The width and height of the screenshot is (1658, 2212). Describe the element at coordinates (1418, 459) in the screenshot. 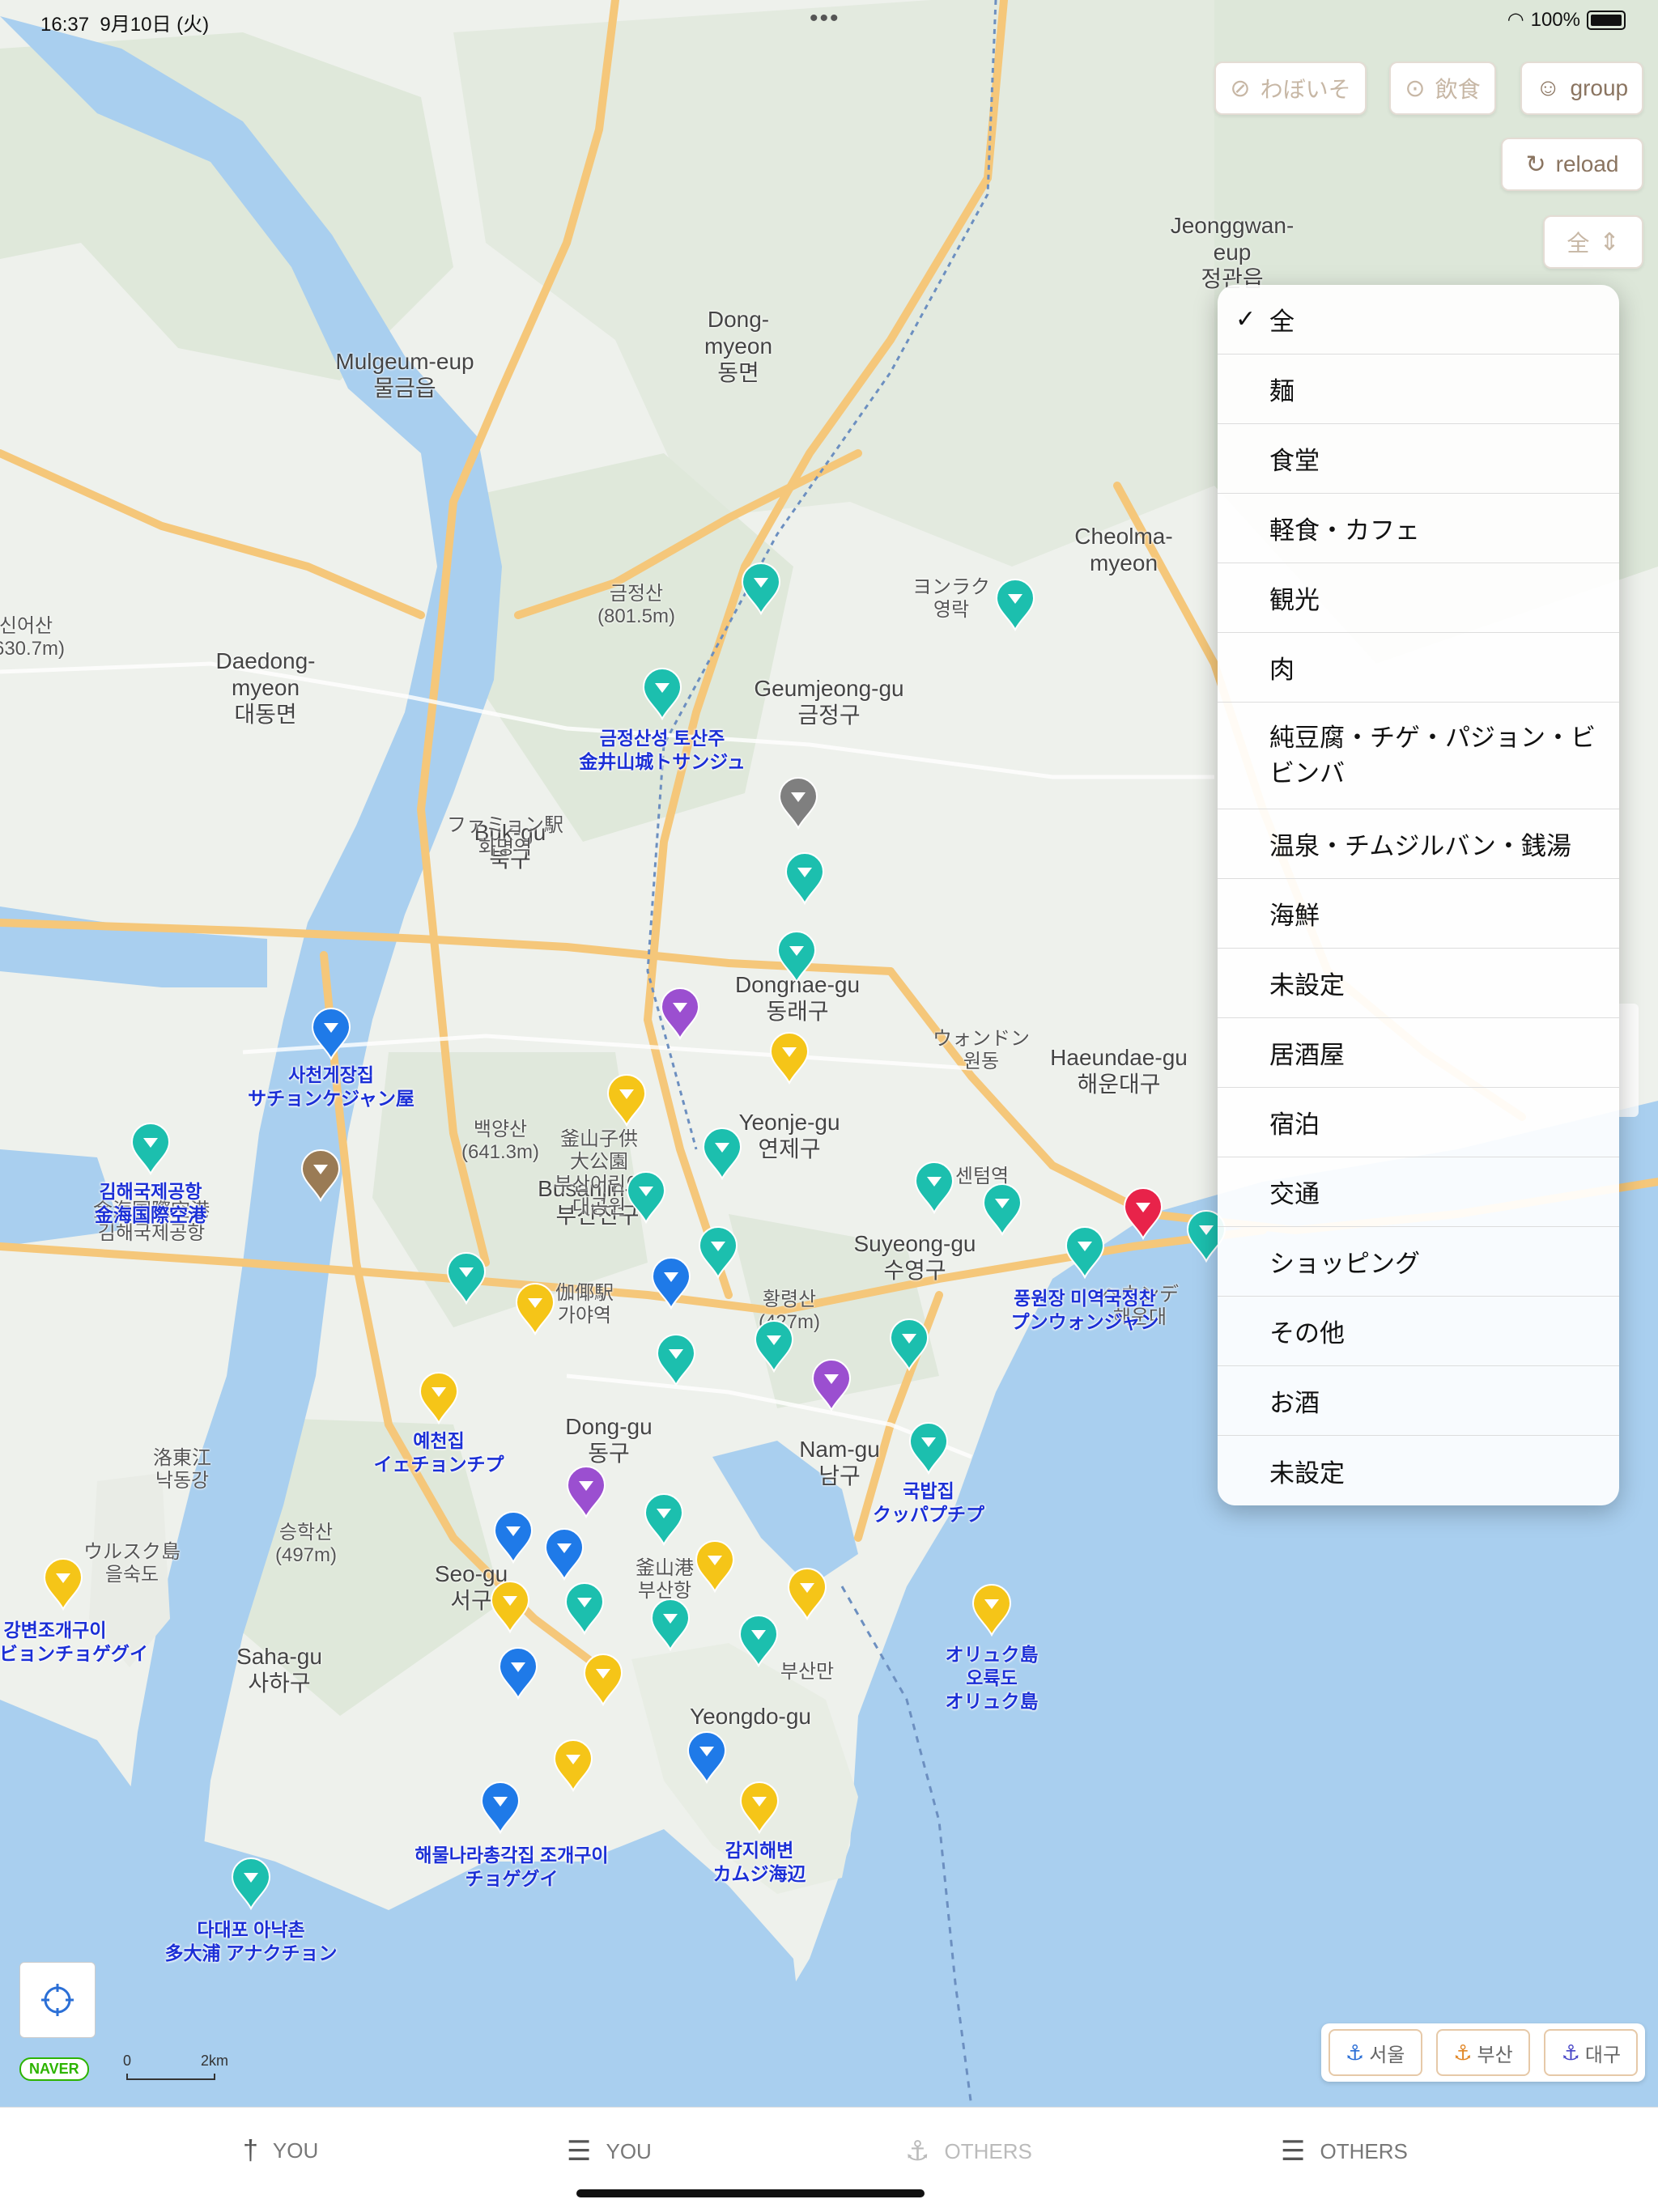

I see `menu-item: 食堂` at that location.